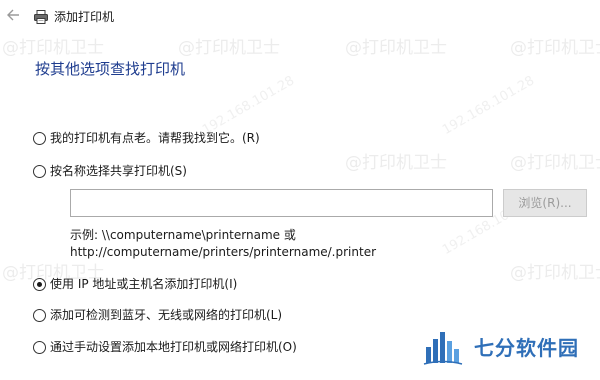 The width and height of the screenshot is (600, 380). Describe the element at coordinates (110, 69) in the screenshot. I see `page-heading: 按其他选项查找打印机` at that location.